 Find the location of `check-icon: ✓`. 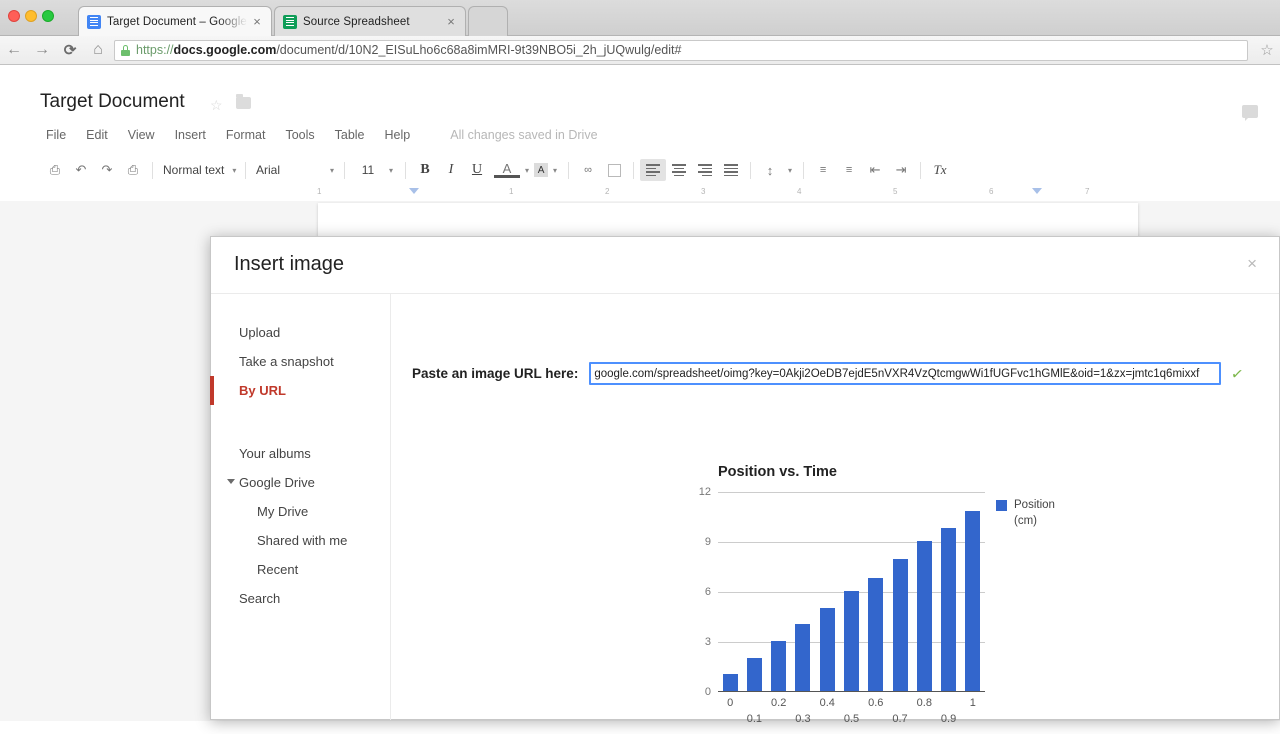

check-icon: ✓ is located at coordinates (1237, 374).